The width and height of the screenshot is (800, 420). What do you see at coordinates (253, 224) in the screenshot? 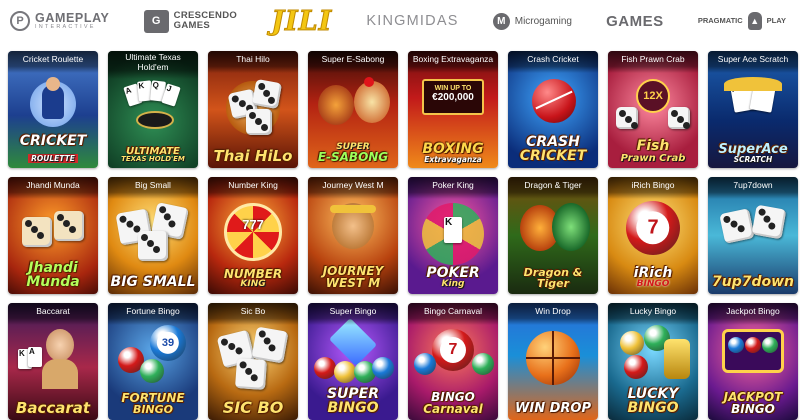
I see `number-king-badge: 777` at bounding box center [253, 224].